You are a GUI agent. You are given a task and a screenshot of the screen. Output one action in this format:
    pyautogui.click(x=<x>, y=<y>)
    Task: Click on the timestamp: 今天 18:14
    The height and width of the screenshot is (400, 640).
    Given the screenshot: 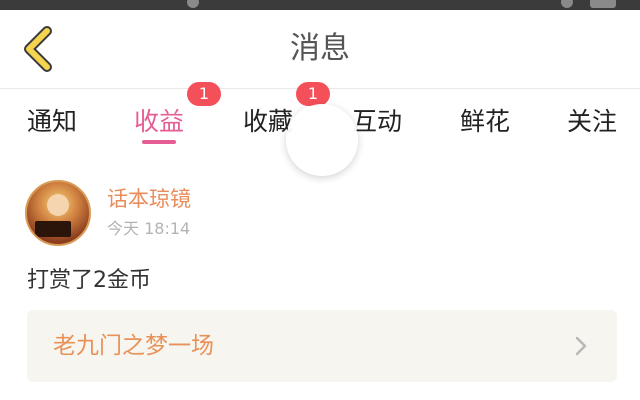 What is the action you would take?
    pyautogui.click(x=149, y=228)
    